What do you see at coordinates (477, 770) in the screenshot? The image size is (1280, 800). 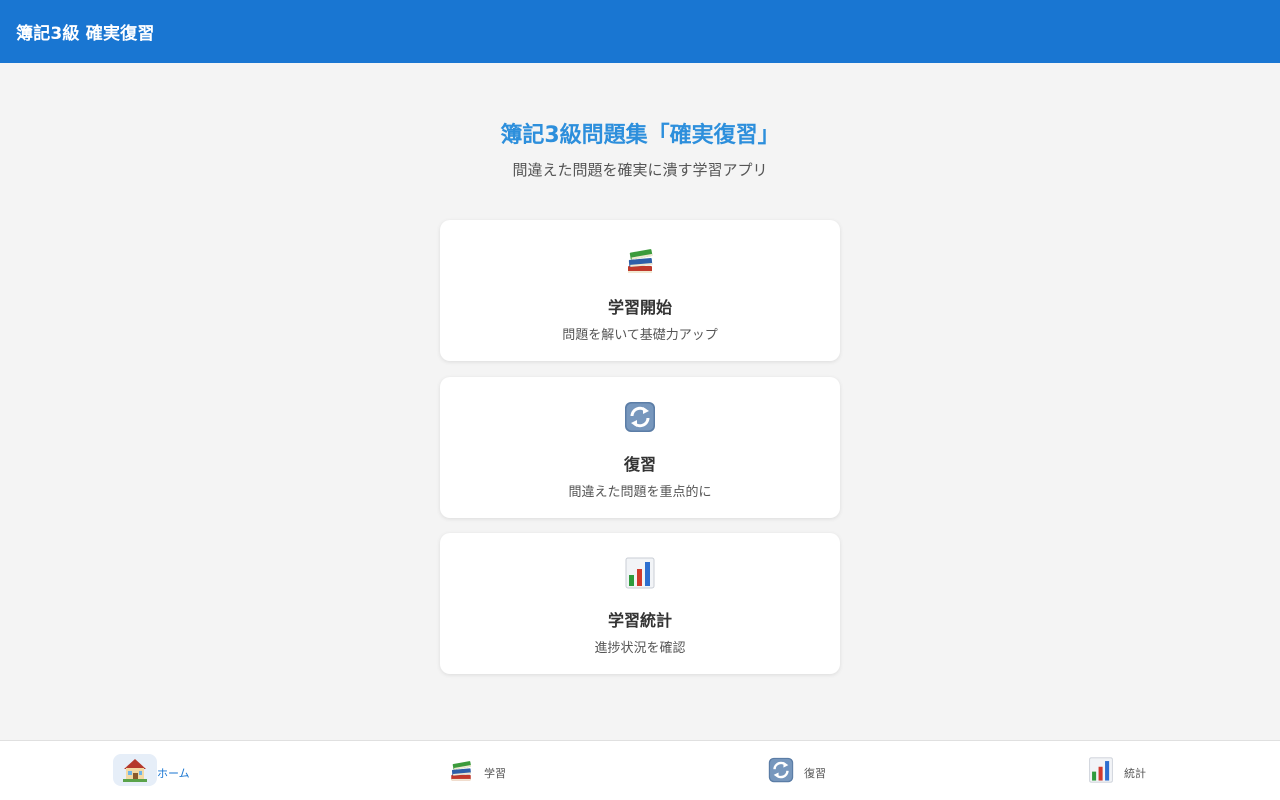 I see `nav-item-study: 学習` at bounding box center [477, 770].